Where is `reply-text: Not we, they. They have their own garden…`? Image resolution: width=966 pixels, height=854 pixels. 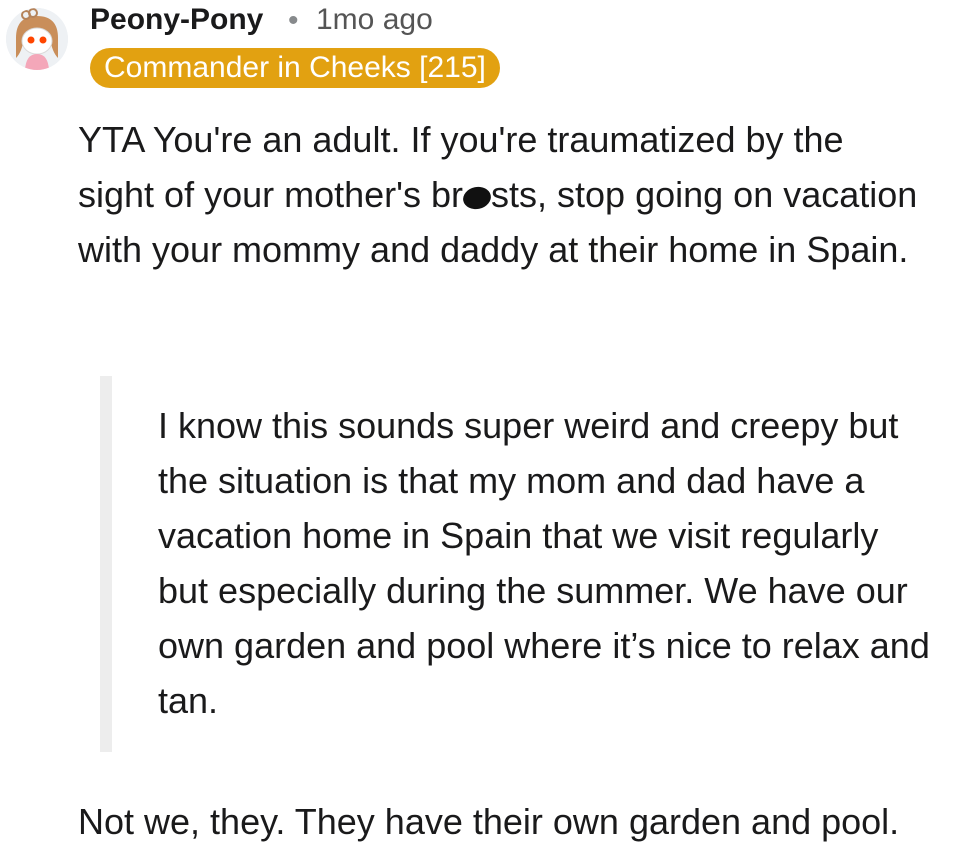
reply-text: Not we, they. They have their own garden… is located at coordinates (489, 821).